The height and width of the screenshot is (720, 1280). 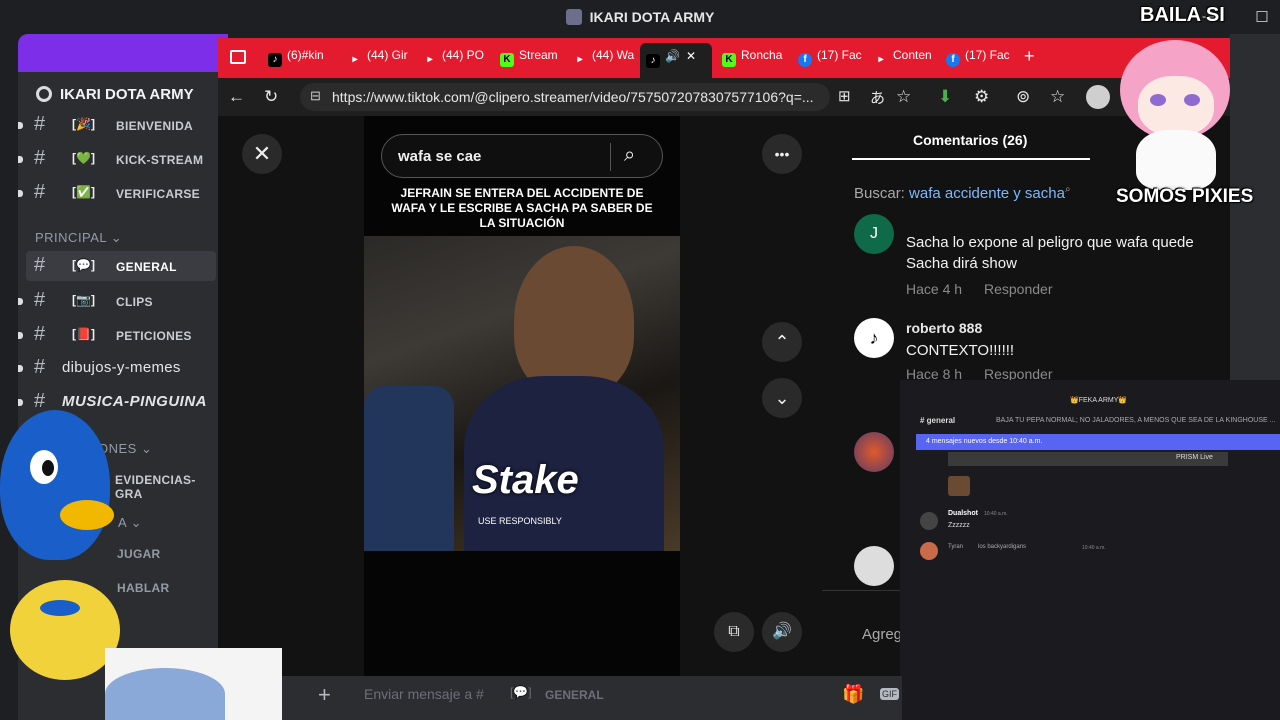 I want to click on channel-verificarse: # [✅] VERIFICARSE, so click(x=118, y=193).